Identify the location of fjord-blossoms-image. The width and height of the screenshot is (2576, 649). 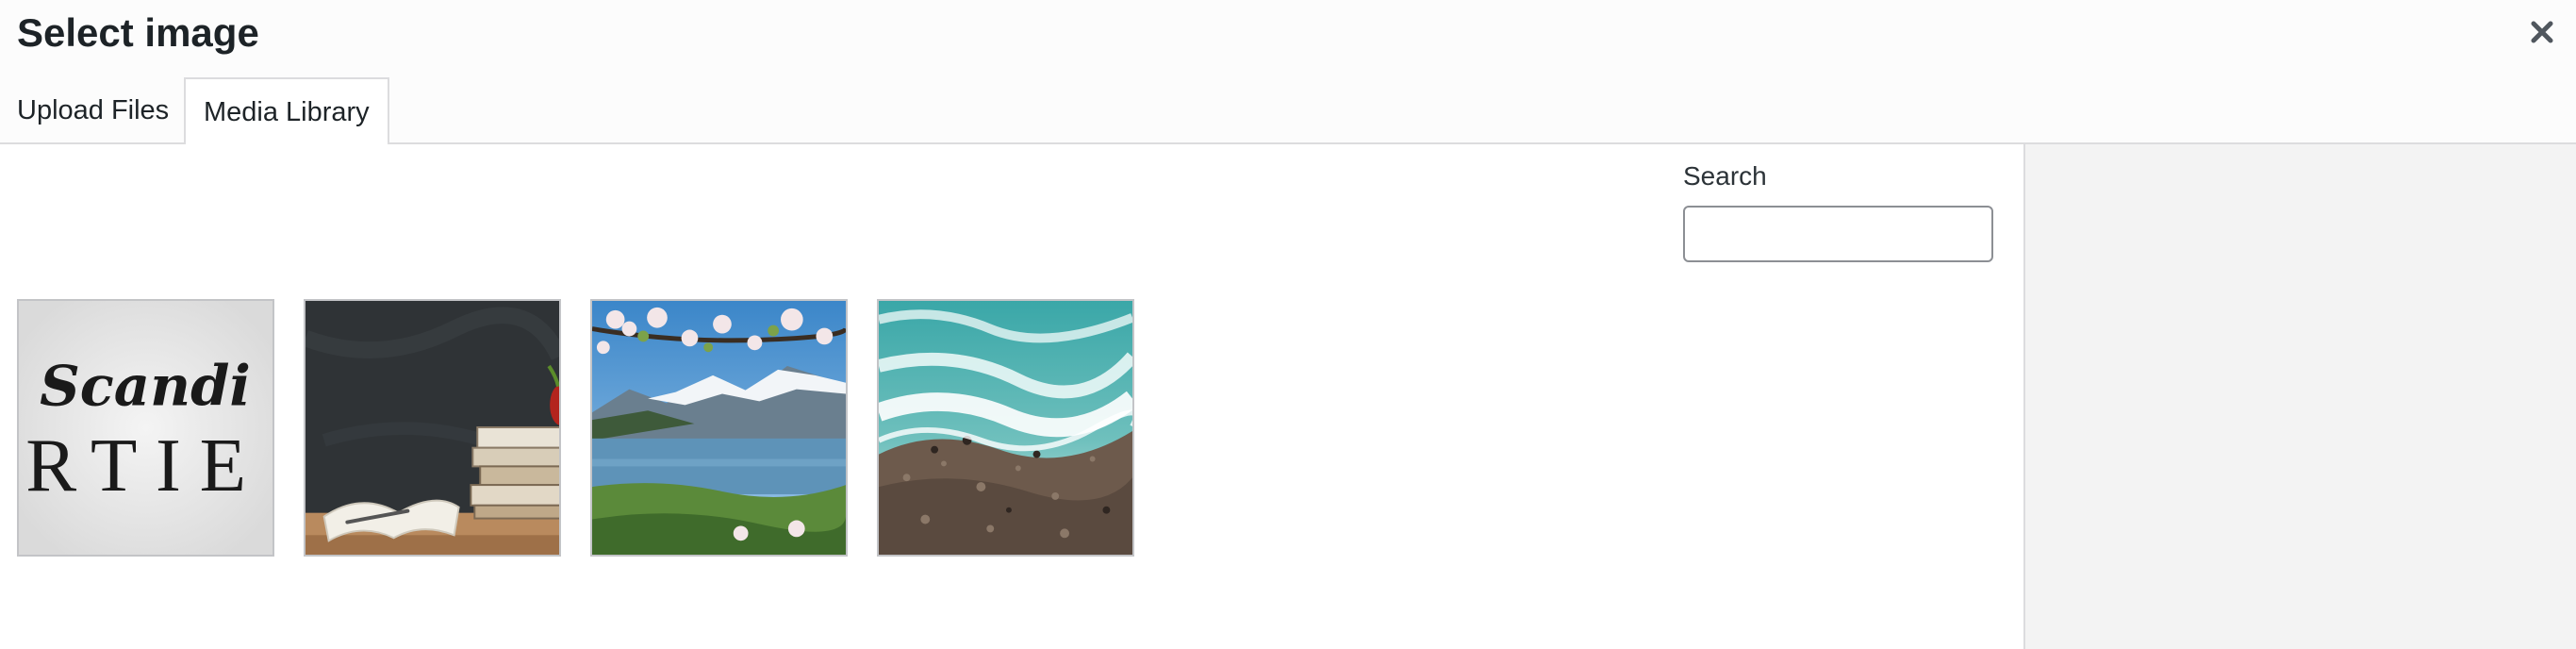
(719, 428).